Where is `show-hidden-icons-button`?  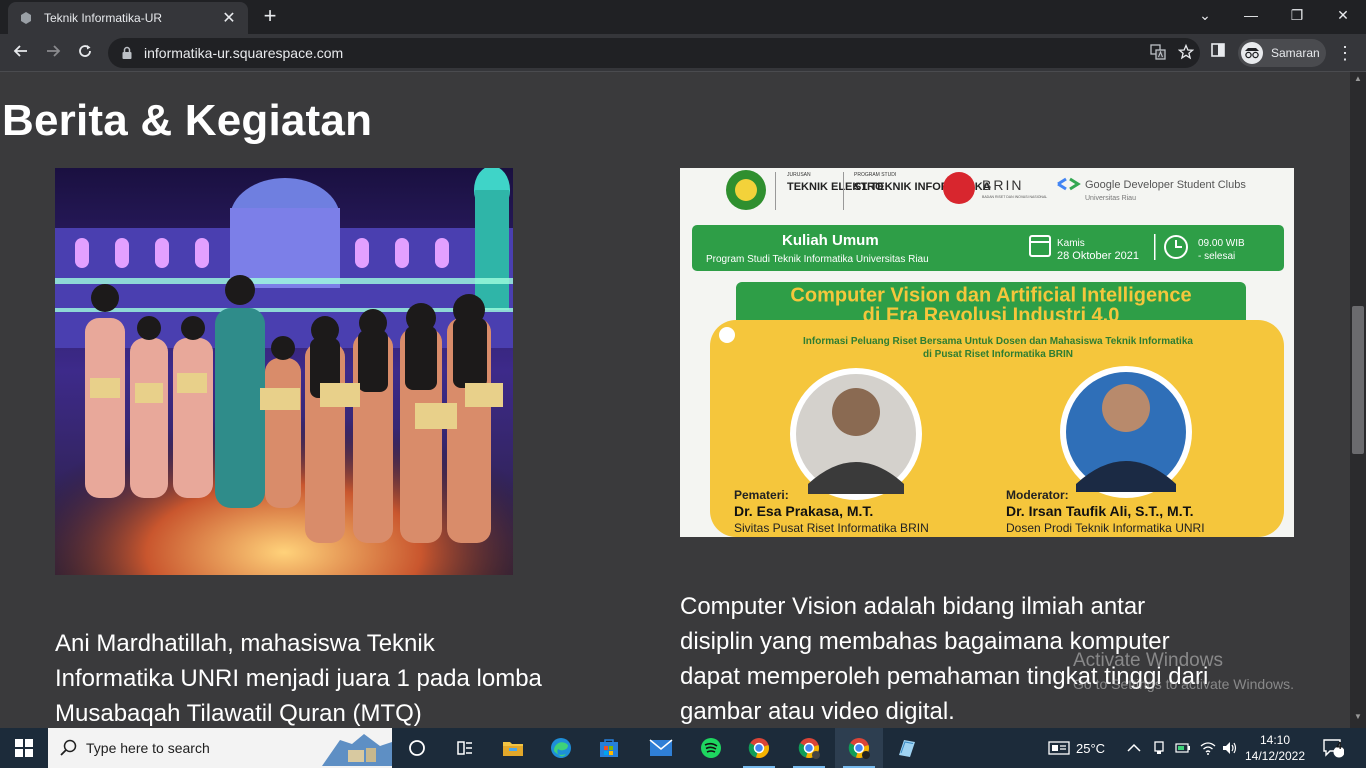
show-hidden-icons-button is located at coordinates (1134, 748).